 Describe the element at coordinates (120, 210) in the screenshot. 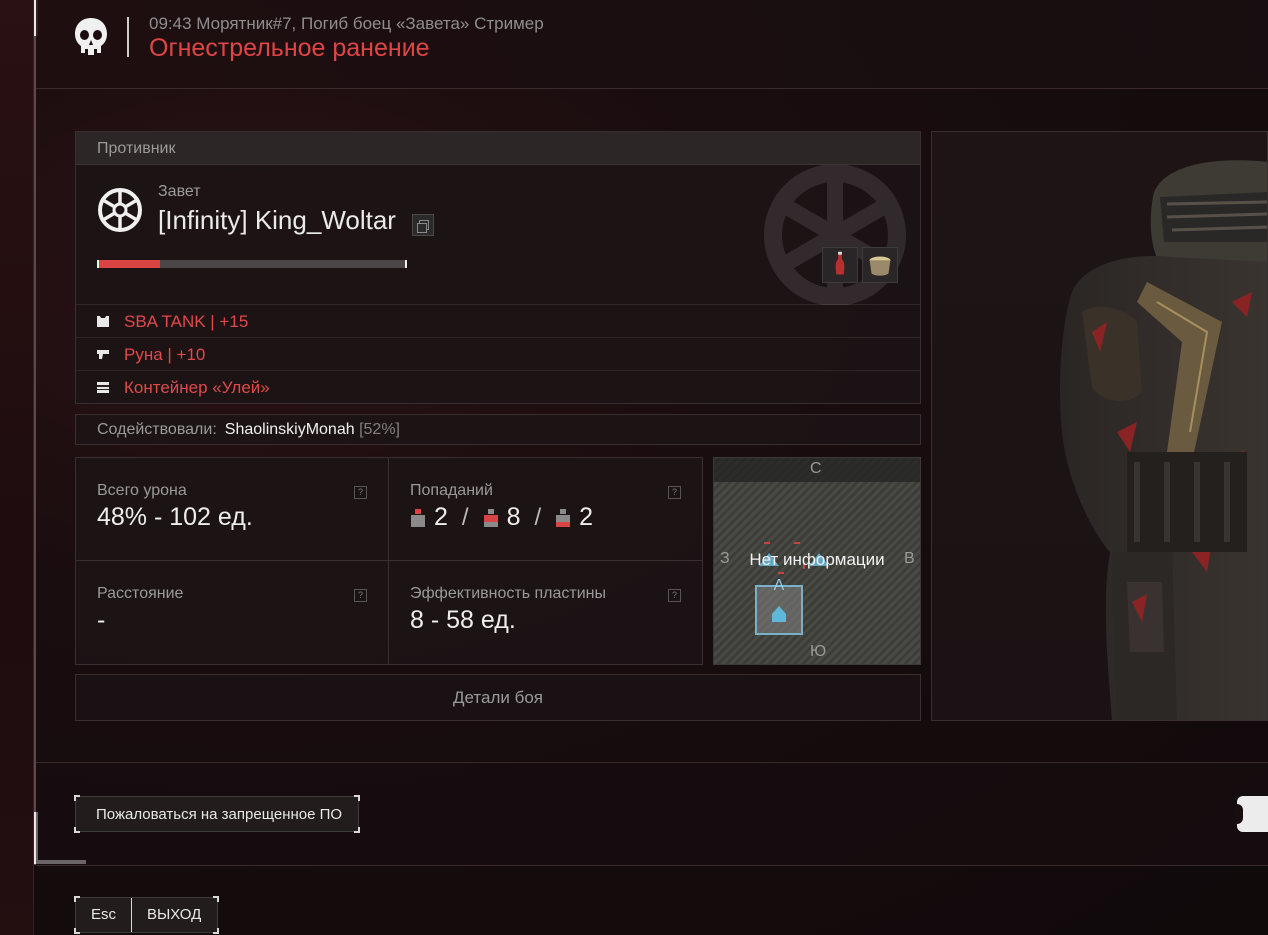

I see `faction-emblem-icon` at that location.